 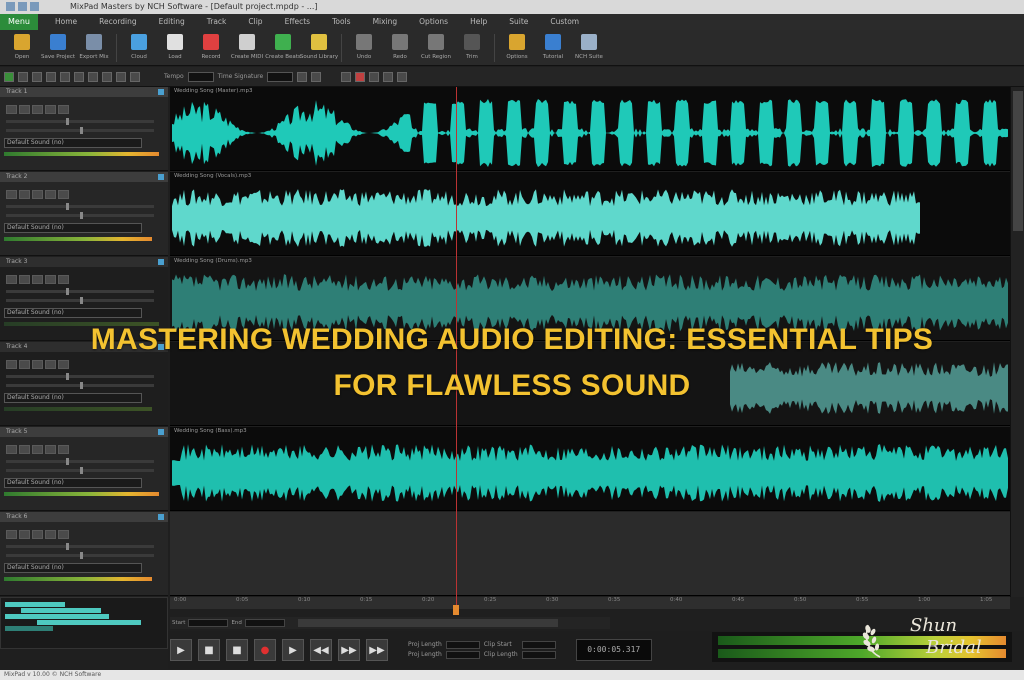 What do you see at coordinates (472, 48) in the screenshot?
I see `trim-button: Trim` at bounding box center [472, 48].